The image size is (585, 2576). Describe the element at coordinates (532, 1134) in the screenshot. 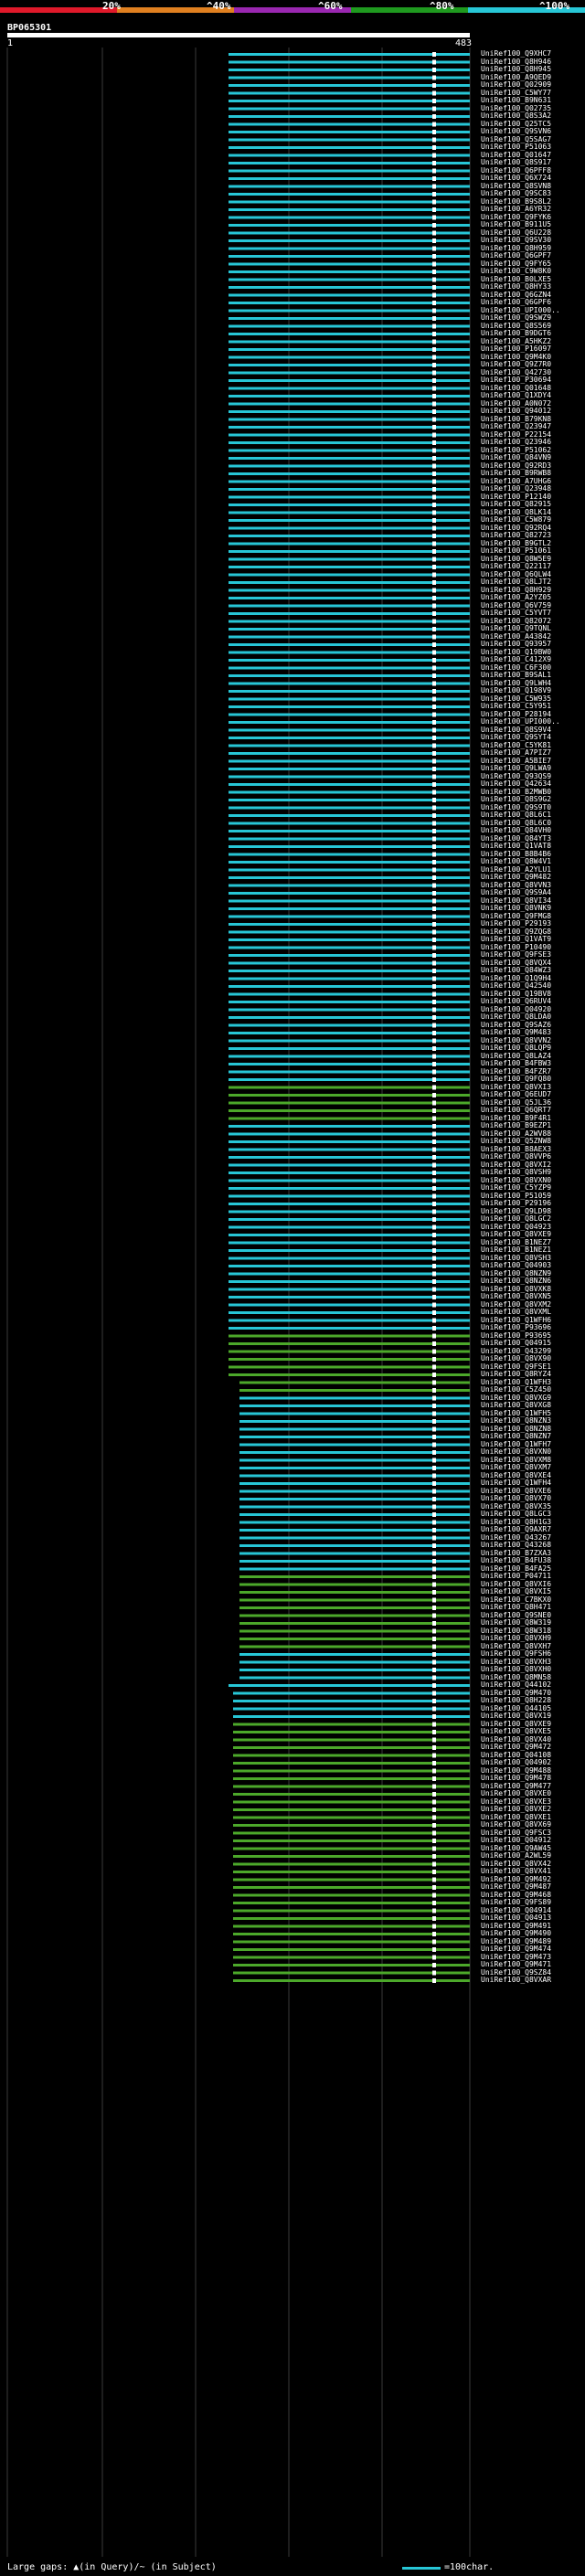

I see `hit-label: UniRef100_A2WV88` at that location.